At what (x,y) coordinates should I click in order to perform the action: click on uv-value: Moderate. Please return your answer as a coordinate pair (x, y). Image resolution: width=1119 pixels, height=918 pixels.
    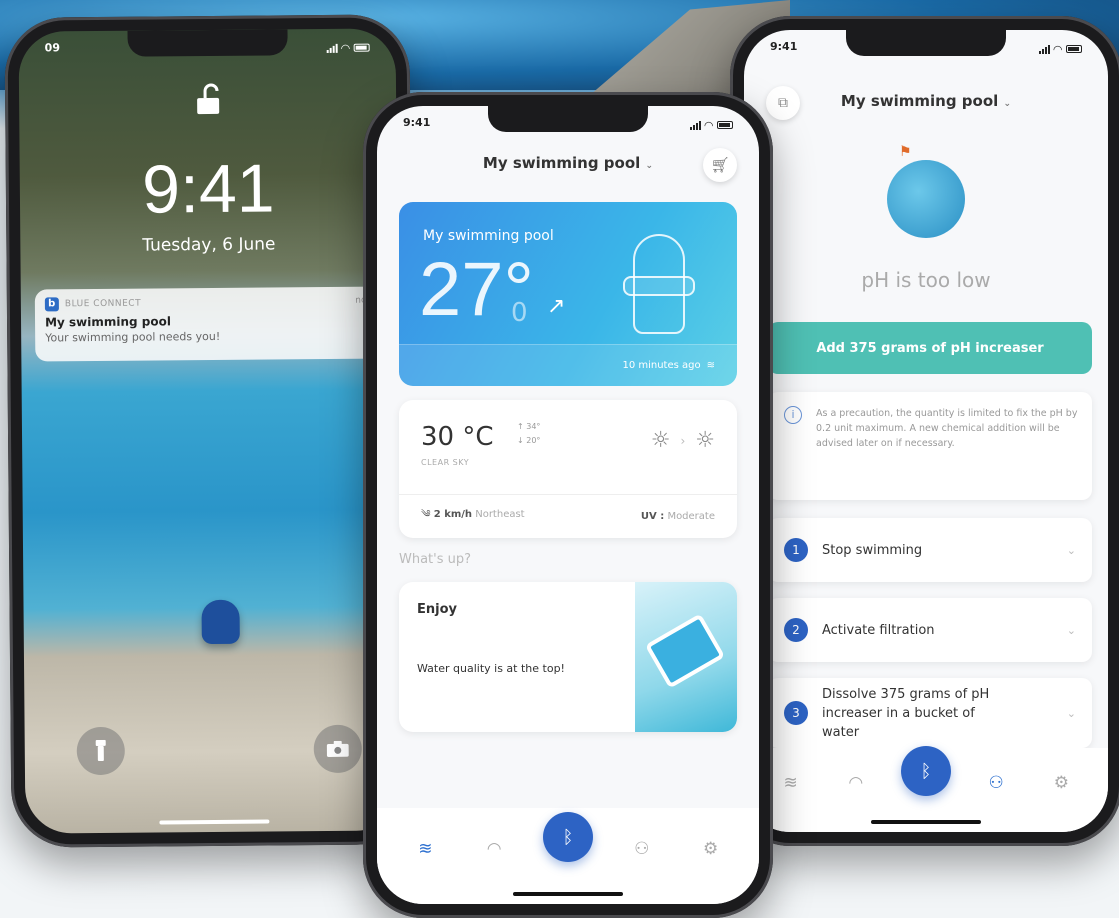
    Looking at the image, I should click on (691, 516).